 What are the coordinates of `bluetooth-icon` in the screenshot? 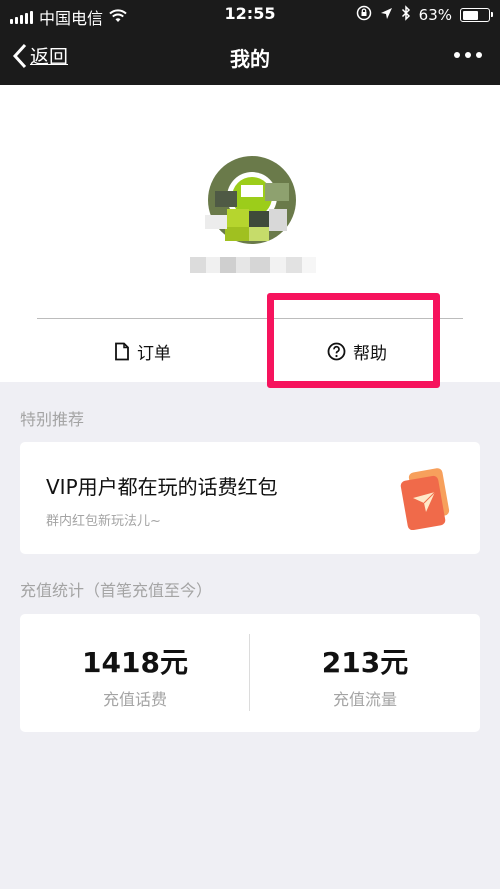 It's located at (406, 15).